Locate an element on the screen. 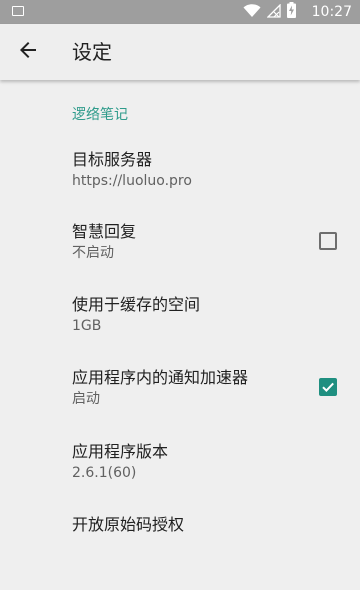 Image resolution: width=360 pixels, height=590 pixels. pref-notification-accelerator: 应用程序内的通知加速器 启动 is located at coordinates (180, 389).